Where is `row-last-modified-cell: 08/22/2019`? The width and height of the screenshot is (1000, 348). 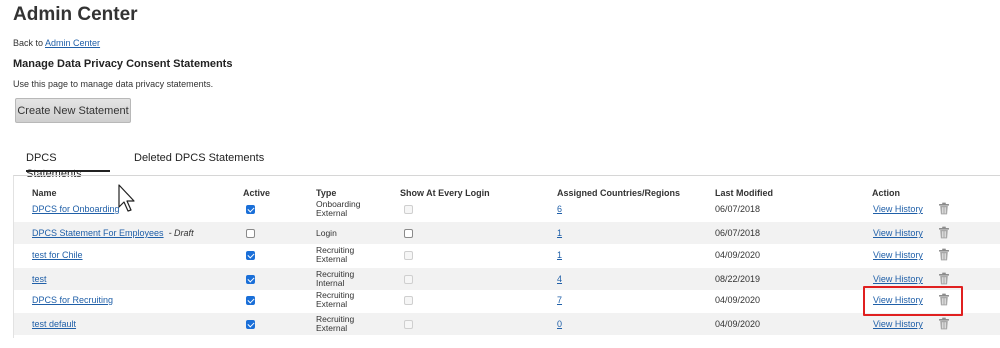 row-last-modified-cell: 08/22/2019 is located at coordinates (738, 279).